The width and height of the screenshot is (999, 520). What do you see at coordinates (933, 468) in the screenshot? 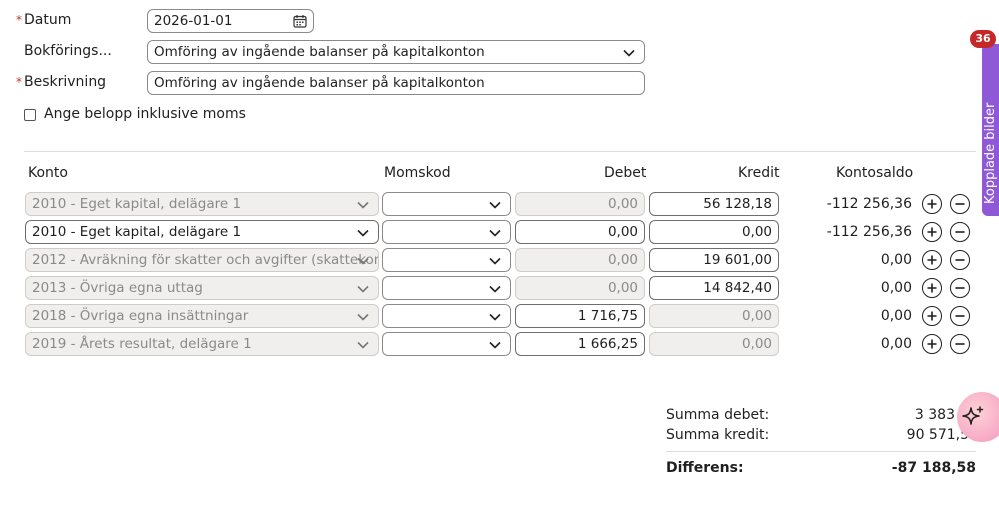
I see `diff-value: -87 188,58` at bounding box center [933, 468].